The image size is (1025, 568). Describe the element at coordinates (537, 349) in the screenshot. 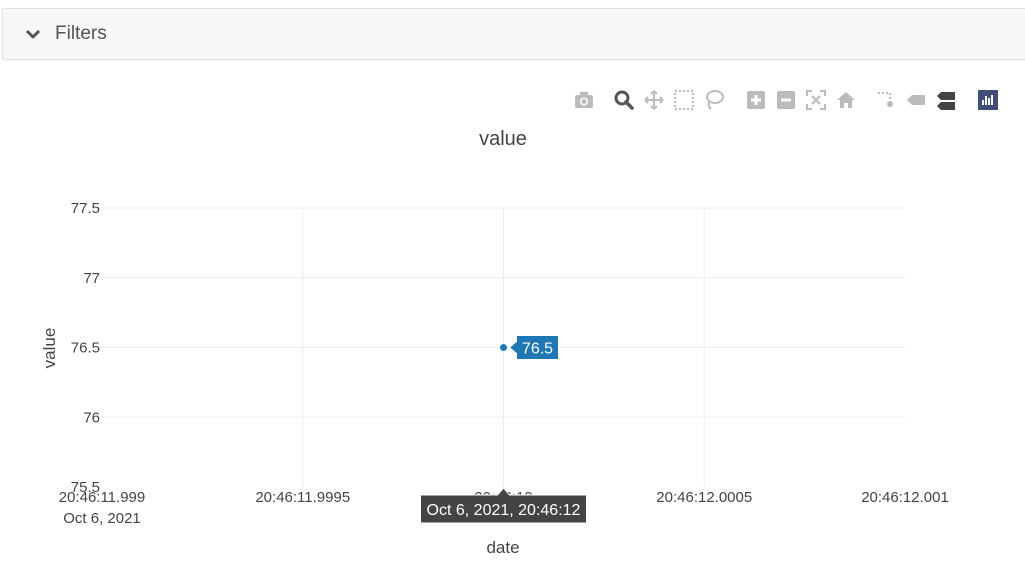

I see `y-hover-text: 76.5` at that location.